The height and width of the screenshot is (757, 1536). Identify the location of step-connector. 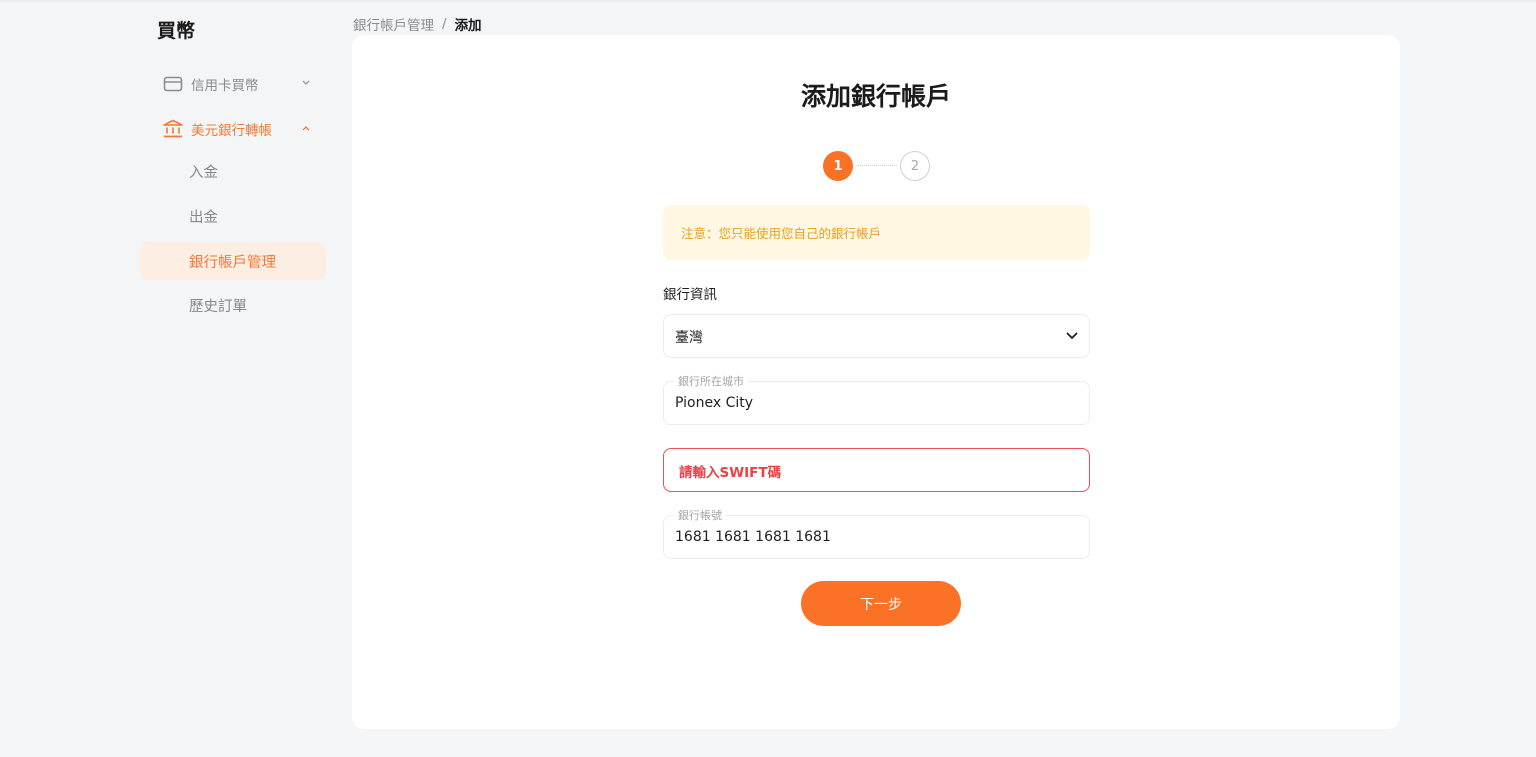
(877, 165).